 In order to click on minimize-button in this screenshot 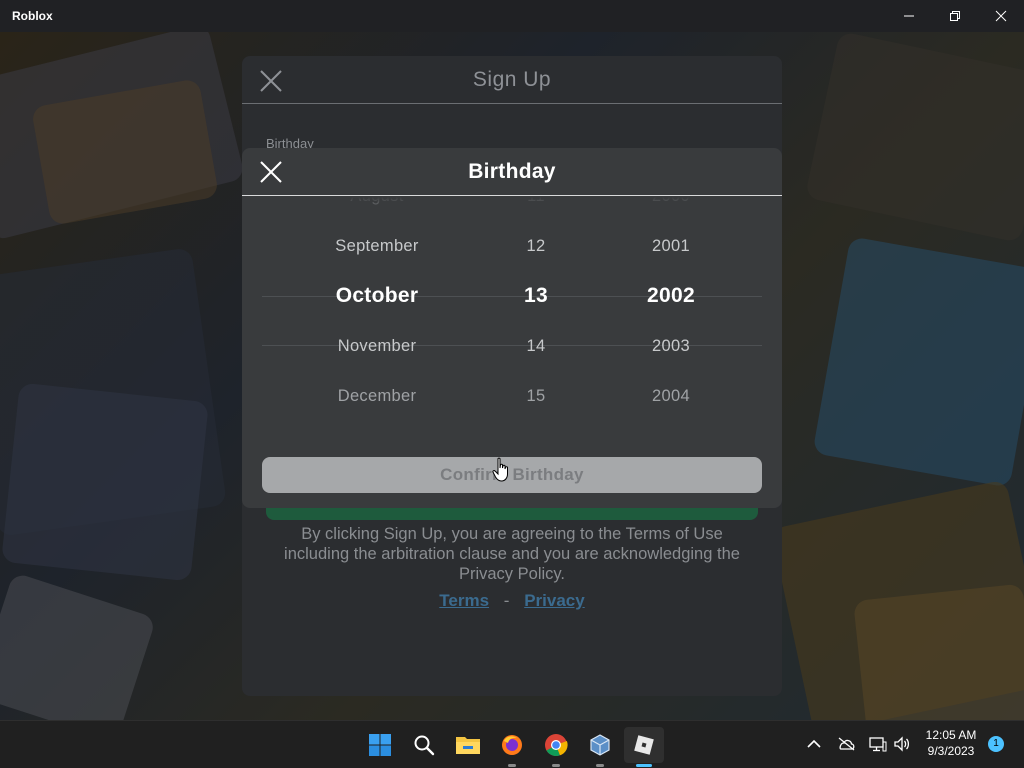, I will do `click(909, 16)`.